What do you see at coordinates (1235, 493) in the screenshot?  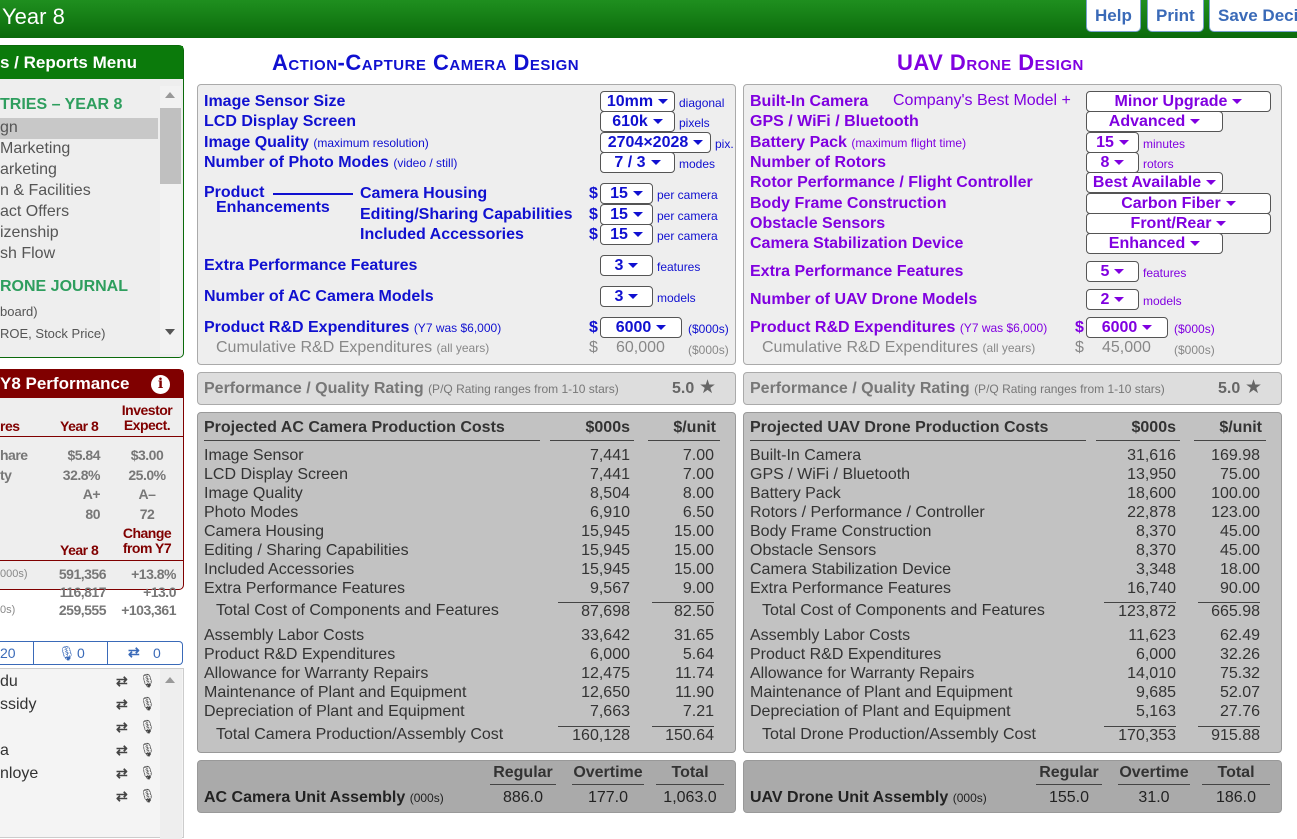 I see `cost-unit: 100.00` at bounding box center [1235, 493].